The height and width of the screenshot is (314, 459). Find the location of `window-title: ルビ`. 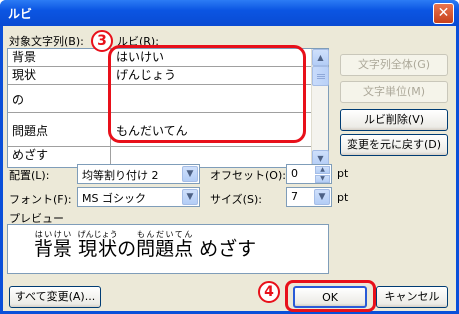

window-title: ルビ is located at coordinates (20, 14).